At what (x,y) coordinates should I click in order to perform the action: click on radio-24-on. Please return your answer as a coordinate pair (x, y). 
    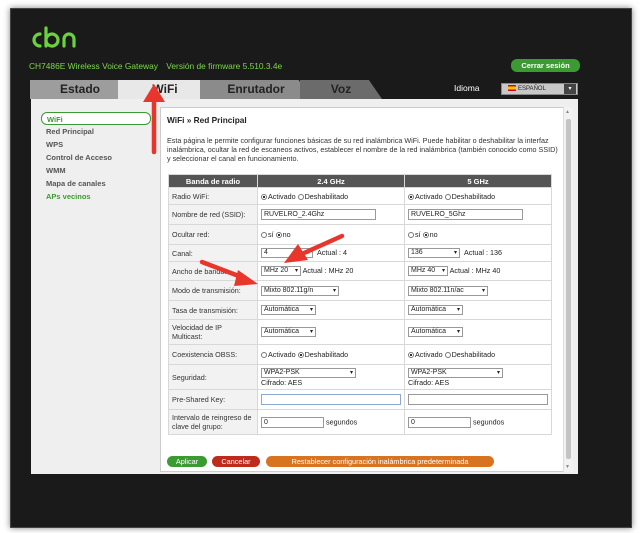
    Looking at the image, I should click on (264, 196).